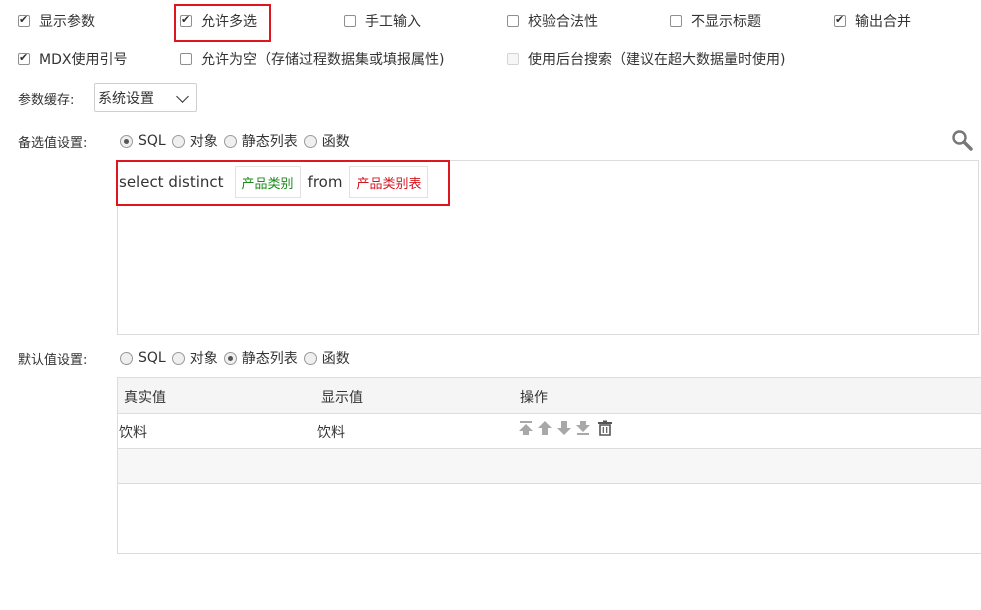 Image resolution: width=981 pixels, height=610 pixels. I want to click on chevron-down-icon, so click(182, 96).